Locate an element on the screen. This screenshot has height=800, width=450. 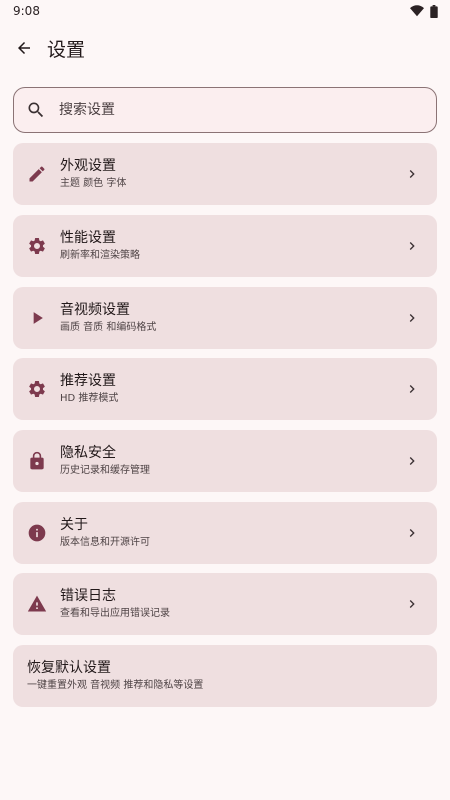
item-title: 关于 is located at coordinates (74, 525).